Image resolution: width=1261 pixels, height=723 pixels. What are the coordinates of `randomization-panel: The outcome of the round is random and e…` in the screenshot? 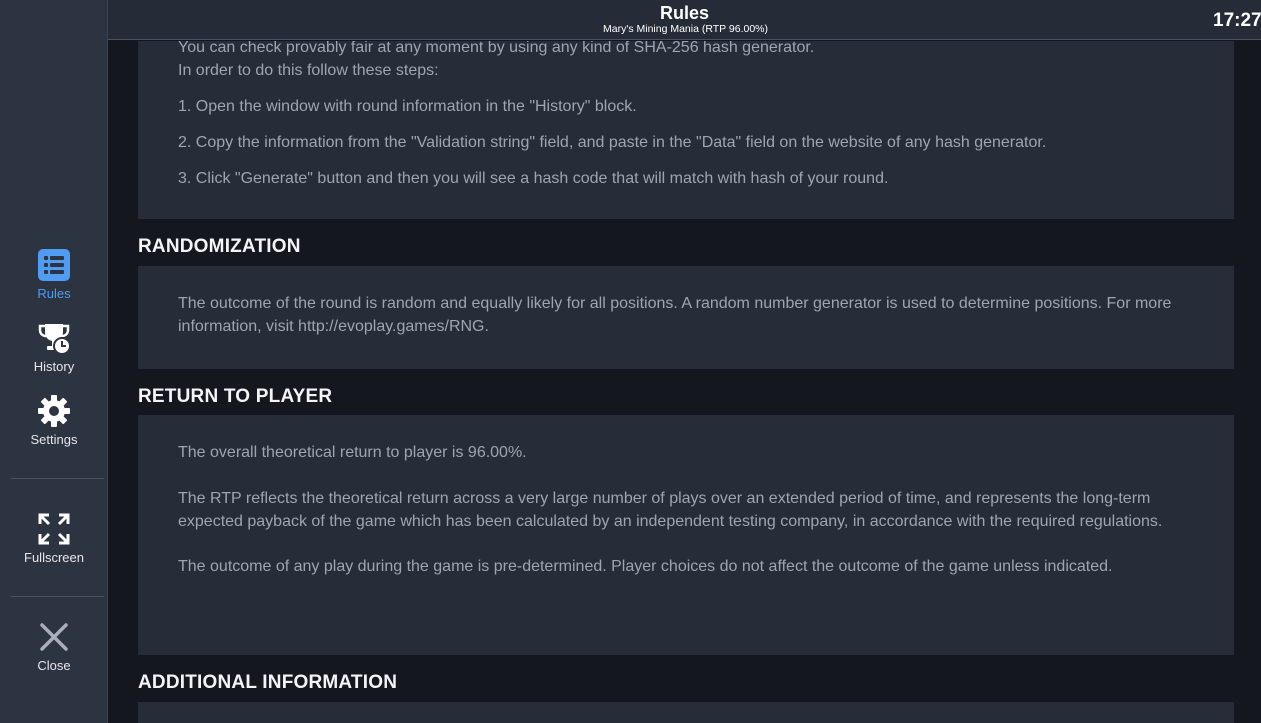 It's located at (686, 317).